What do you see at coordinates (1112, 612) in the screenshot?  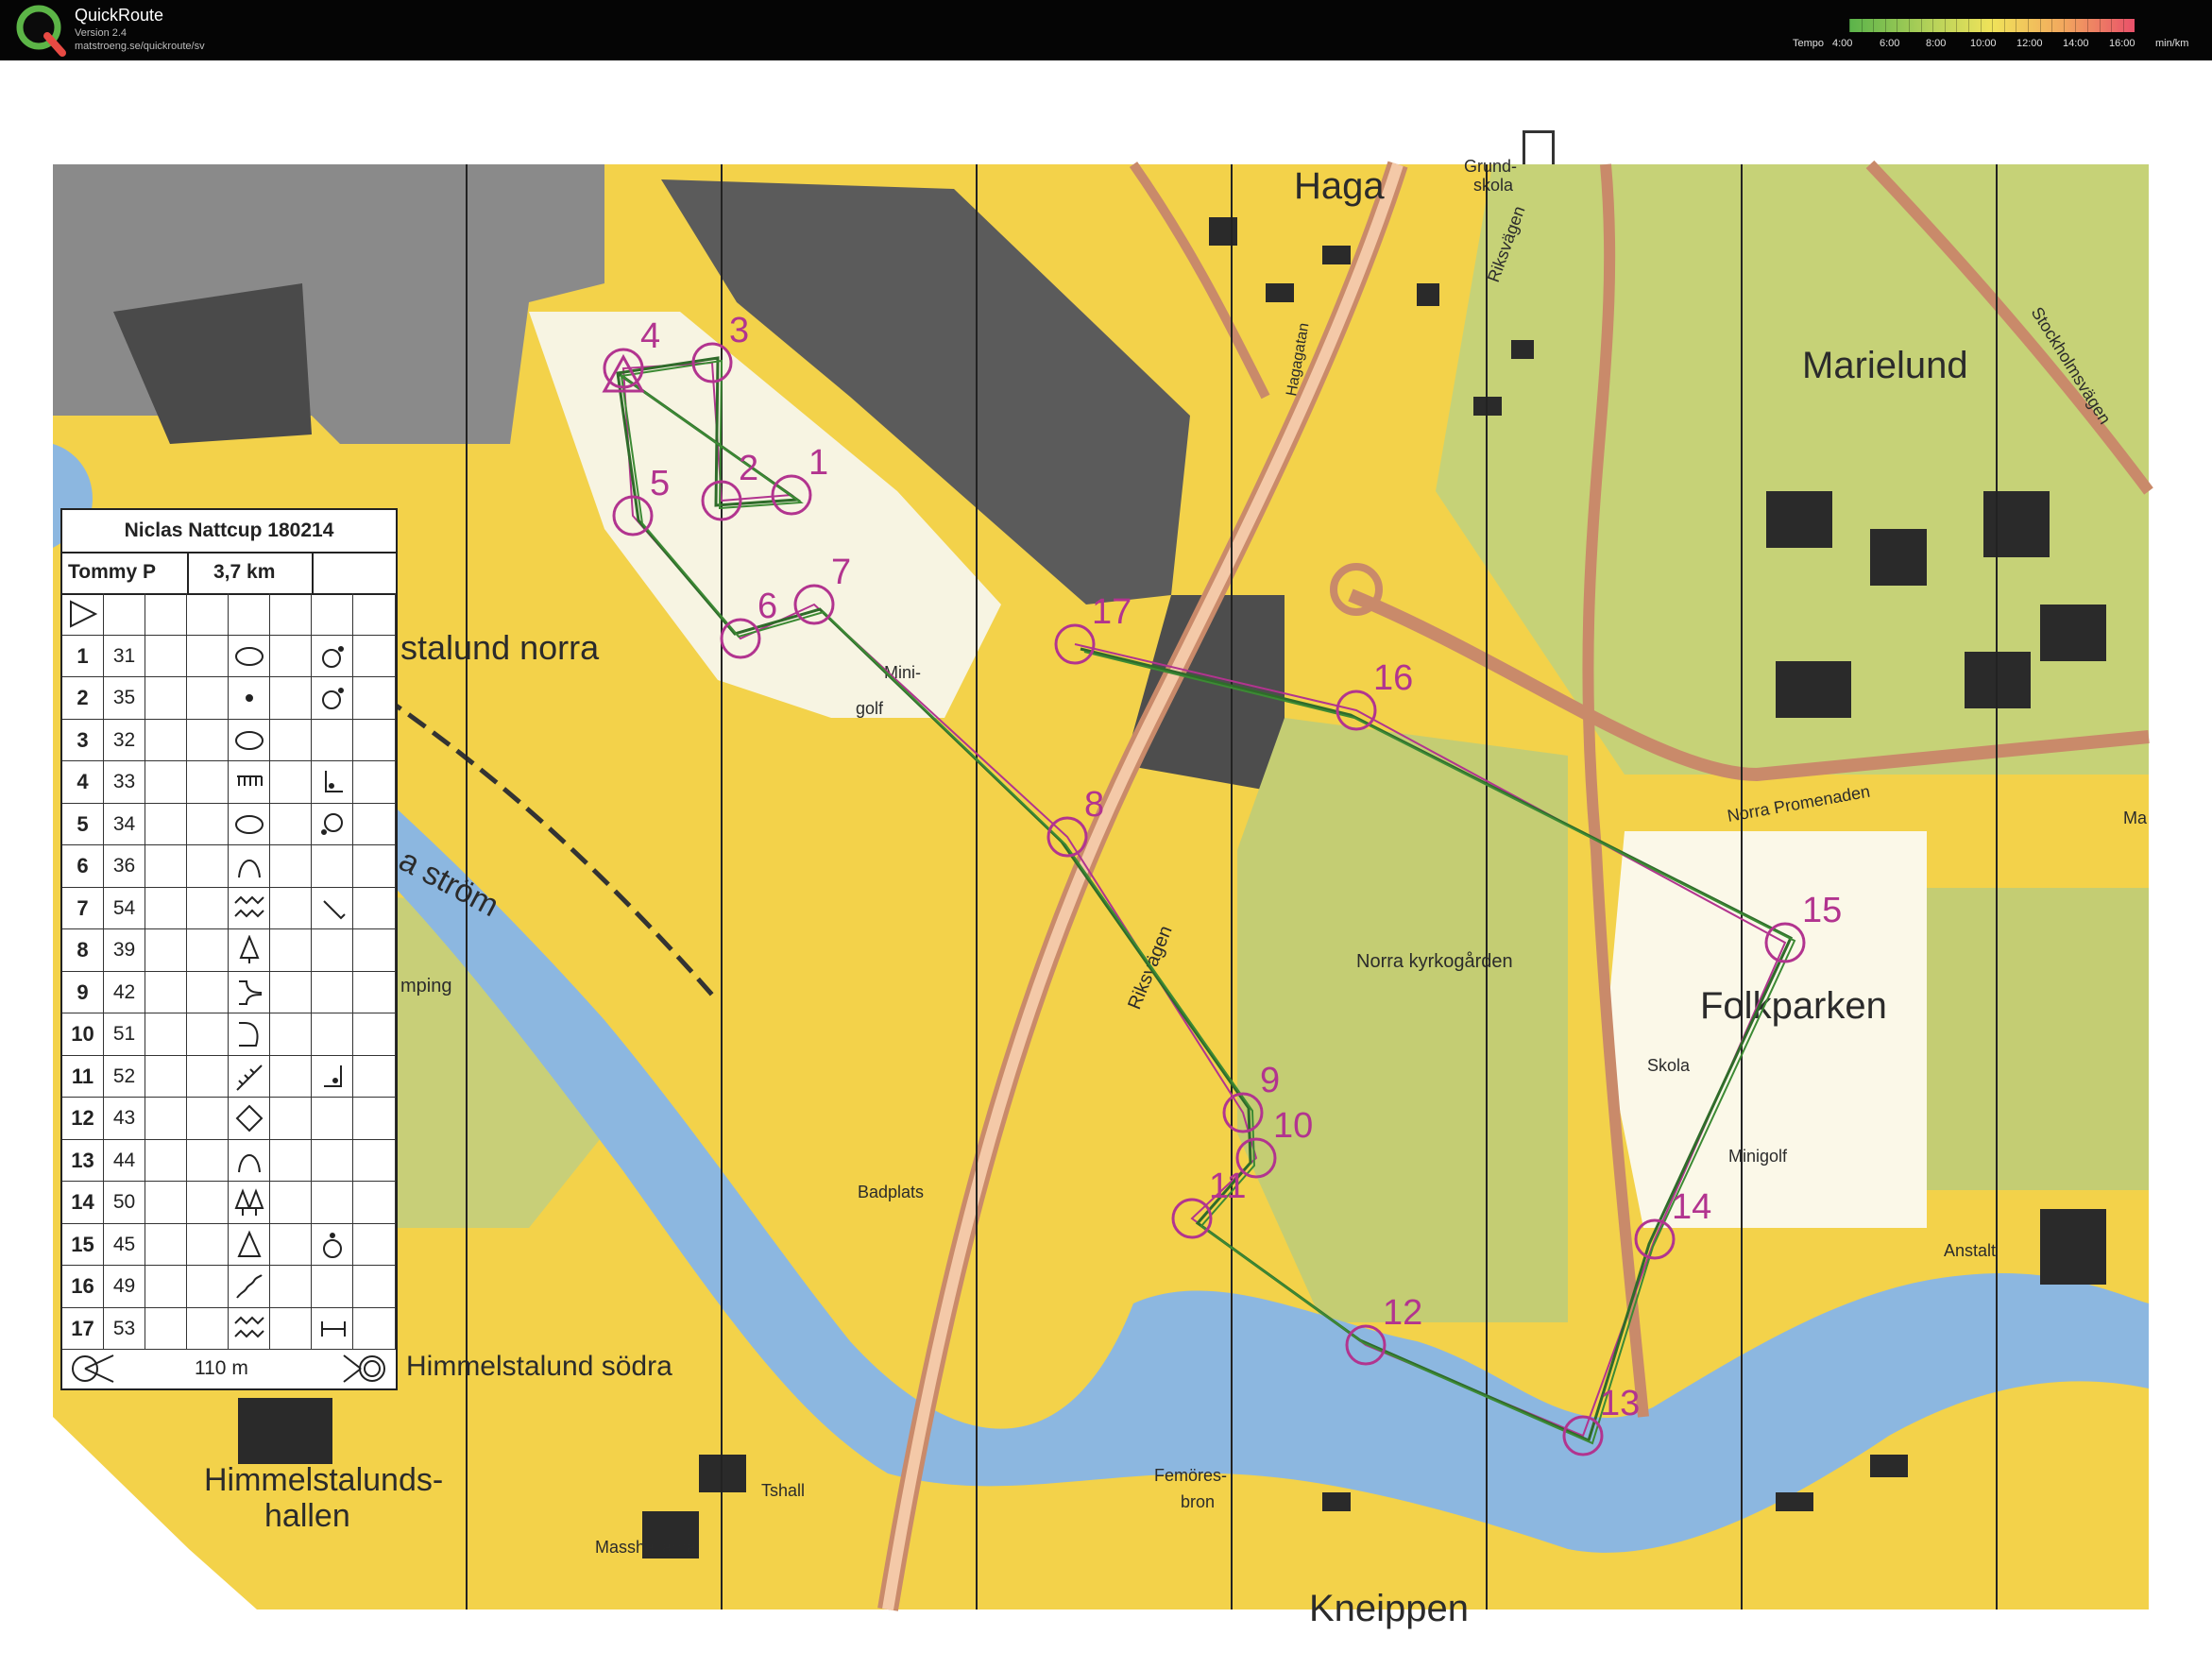 I see `control-number: 17` at bounding box center [1112, 612].